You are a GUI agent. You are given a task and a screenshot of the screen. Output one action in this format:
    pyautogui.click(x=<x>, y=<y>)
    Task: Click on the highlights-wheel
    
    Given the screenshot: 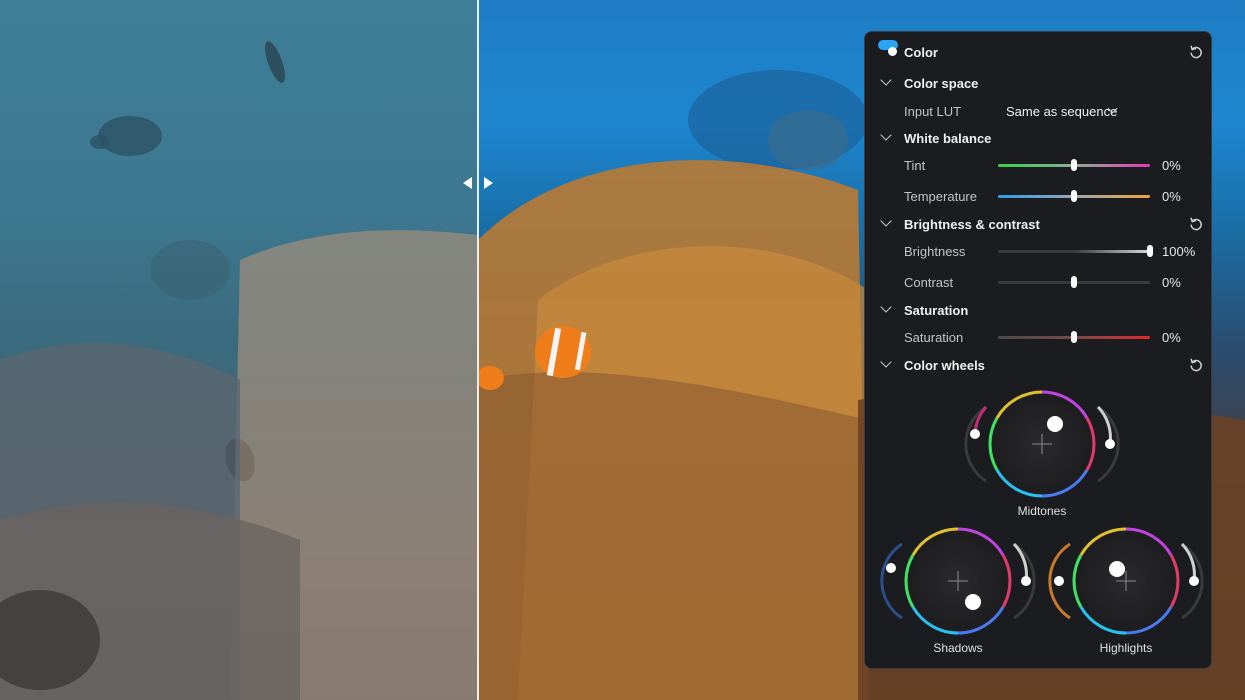 What is the action you would take?
    pyautogui.click(x=1126, y=581)
    